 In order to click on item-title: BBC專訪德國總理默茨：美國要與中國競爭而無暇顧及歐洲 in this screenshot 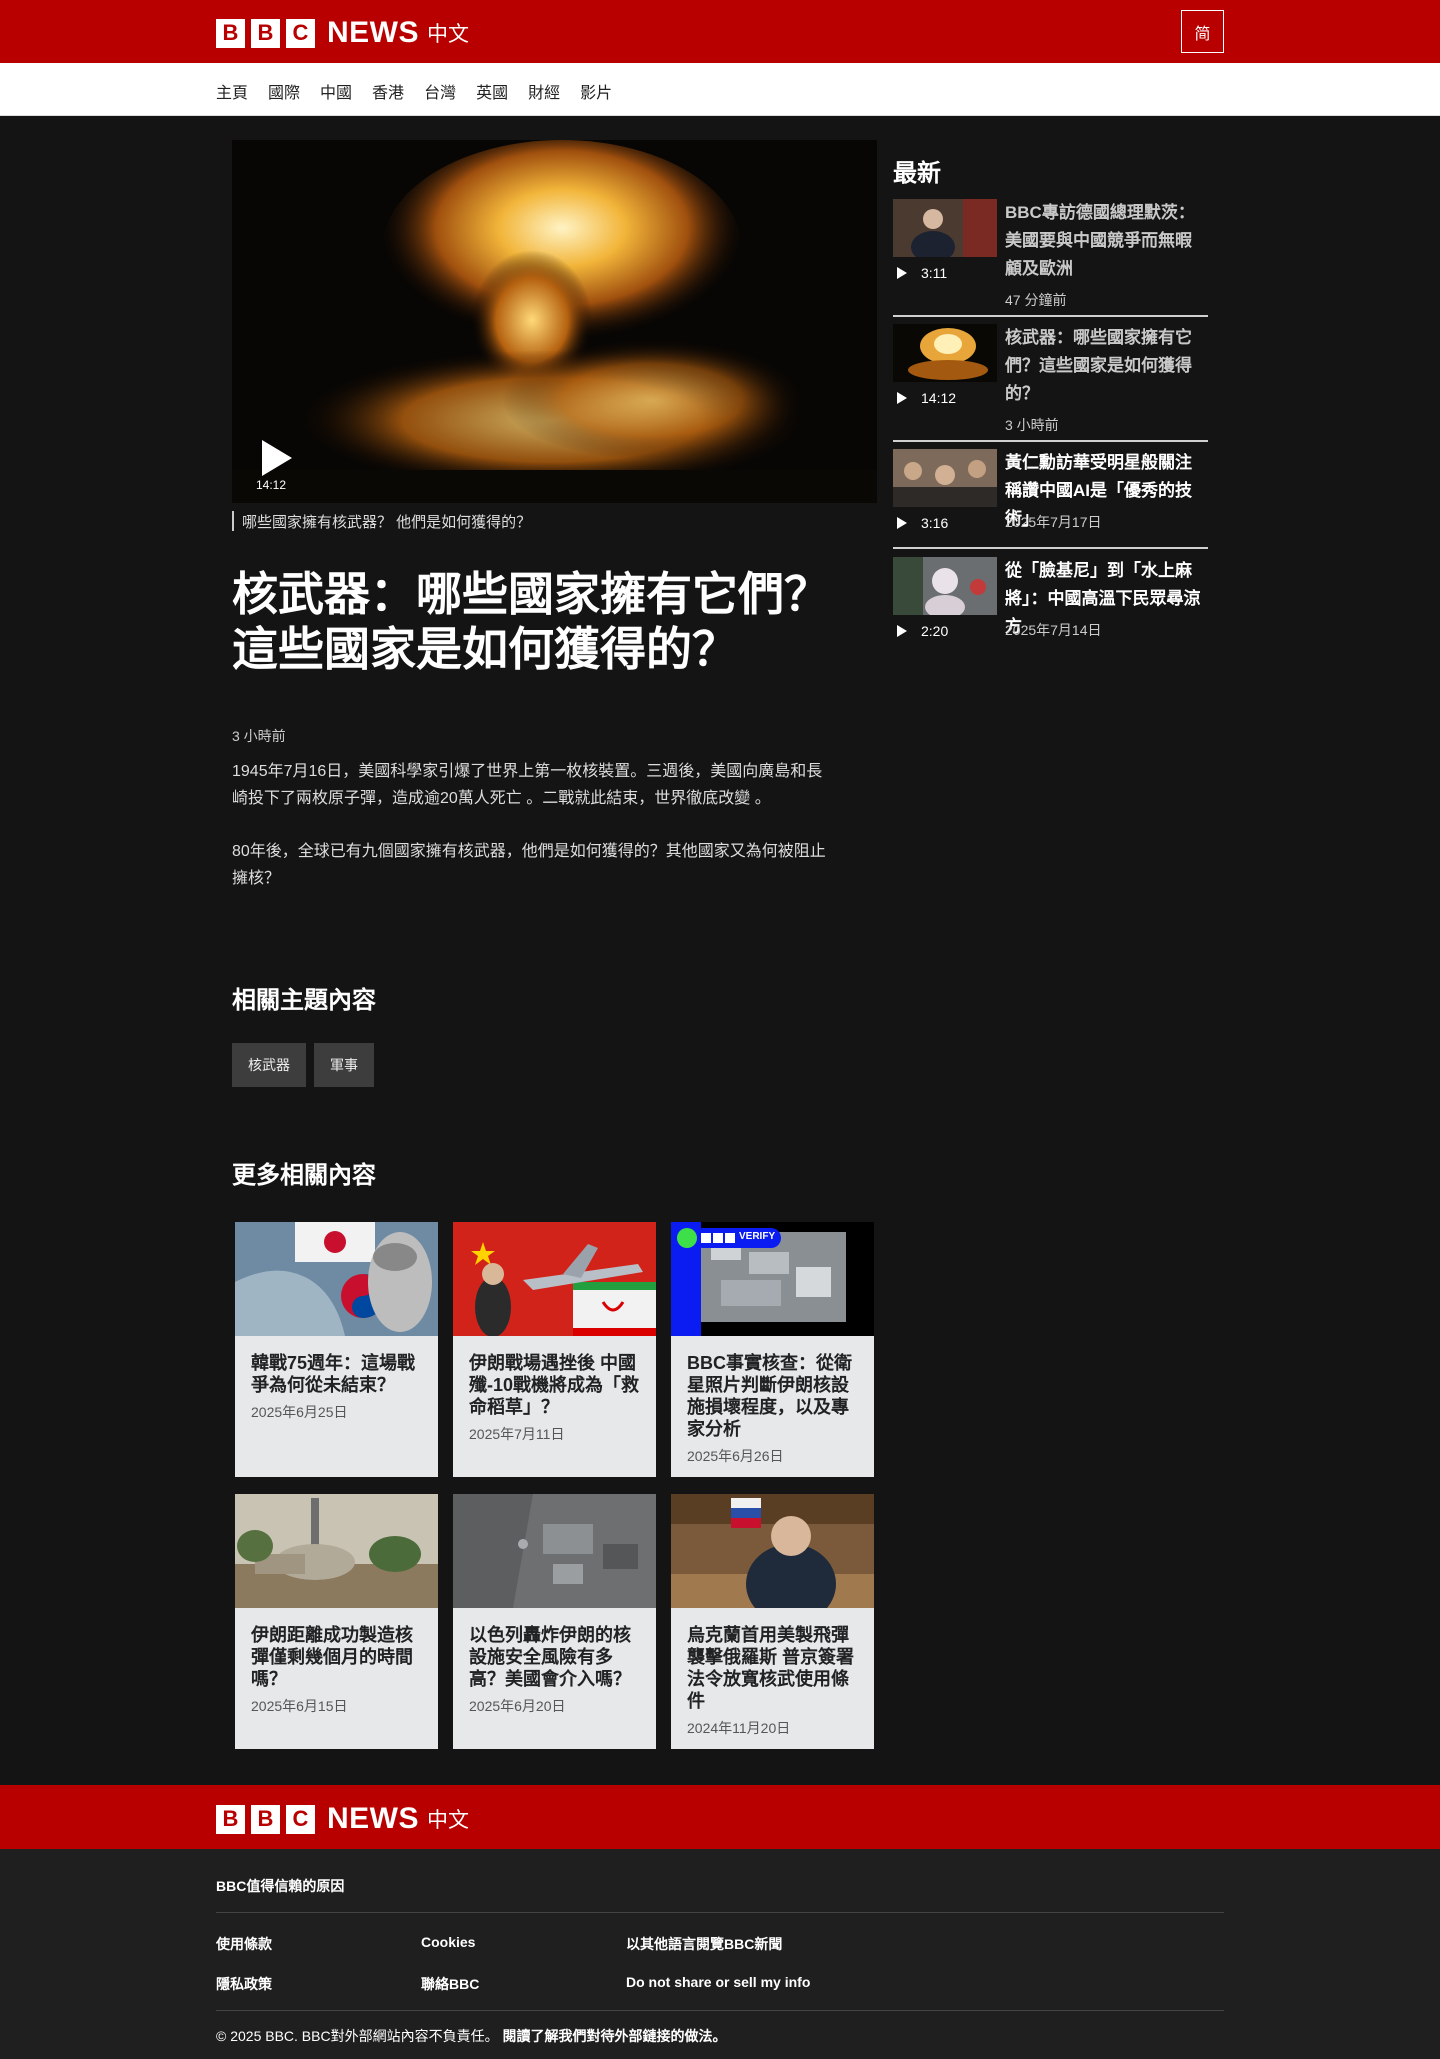, I will do `click(1100, 240)`.